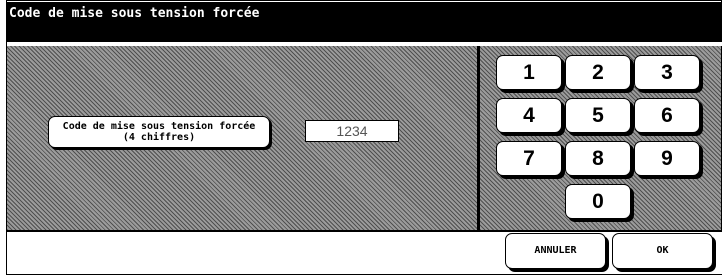  What do you see at coordinates (662, 251) in the screenshot?
I see `ok-button: OK` at bounding box center [662, 251].